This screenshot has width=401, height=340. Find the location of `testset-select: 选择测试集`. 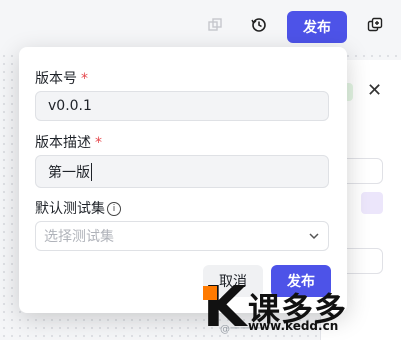

testset-select: 选择测试集 is located at coordinates (182, 236).